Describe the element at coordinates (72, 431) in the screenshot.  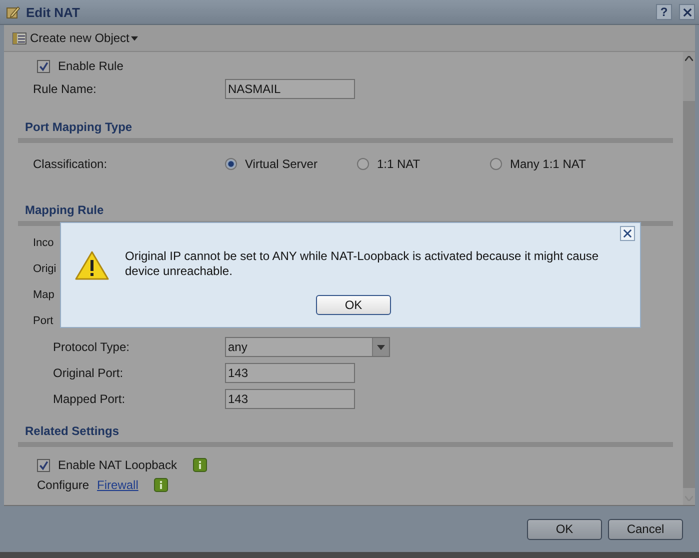
I see `section-heading: Related Settings` at that location.